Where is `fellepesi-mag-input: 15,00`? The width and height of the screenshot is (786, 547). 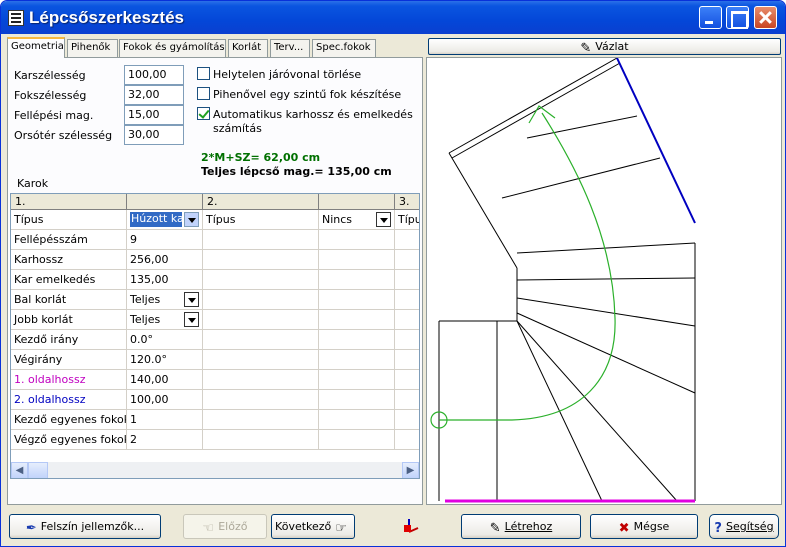 fellepesi-mag-input: 15,00 is located at coordinates (154, 115).